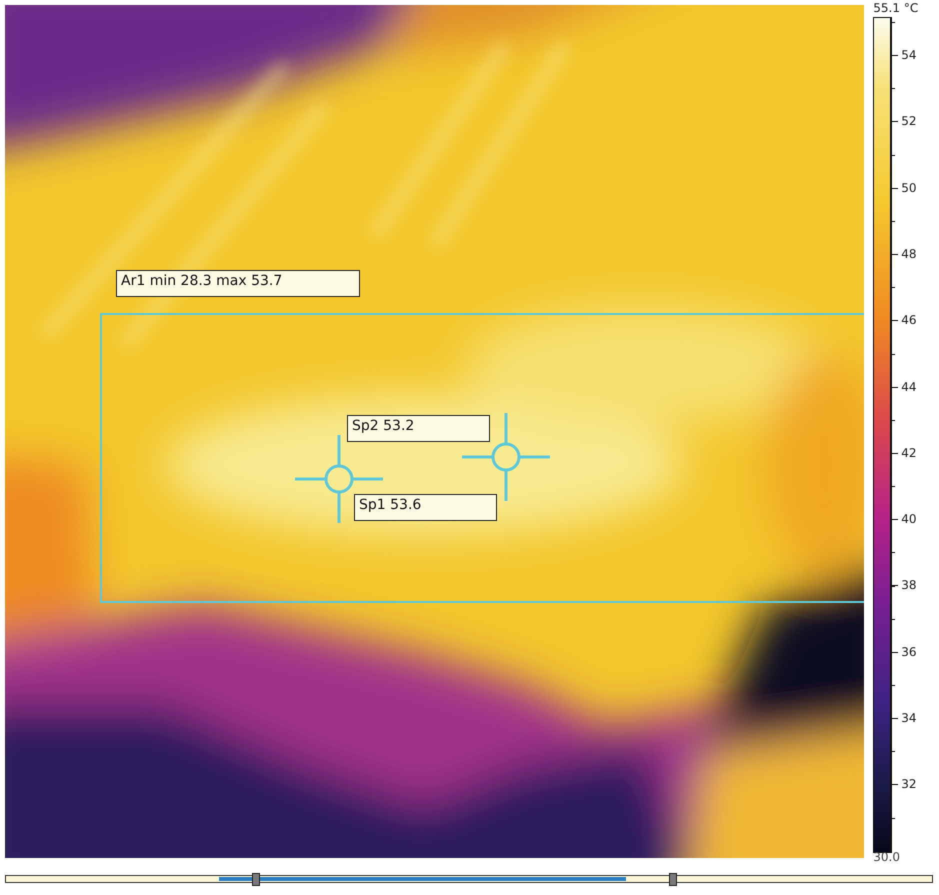 Image resolution: width=939 pixels, height=895 pixels. What do you see at coordinates (909, 652) in the screenshot?
I see `scale-tick-label: 36` at bounding box center [909, 652].